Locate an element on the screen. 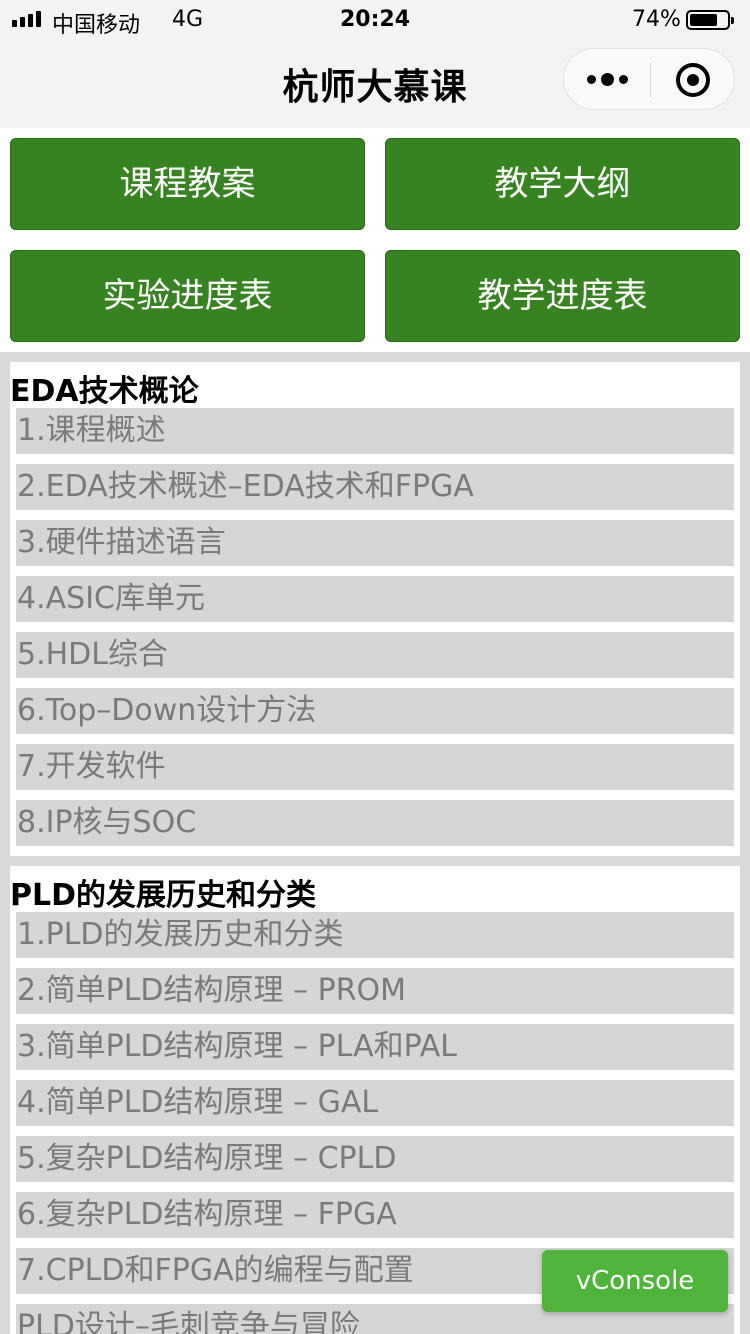  syllabus-button: 教学大纲 is located at coordinates (562, 184).